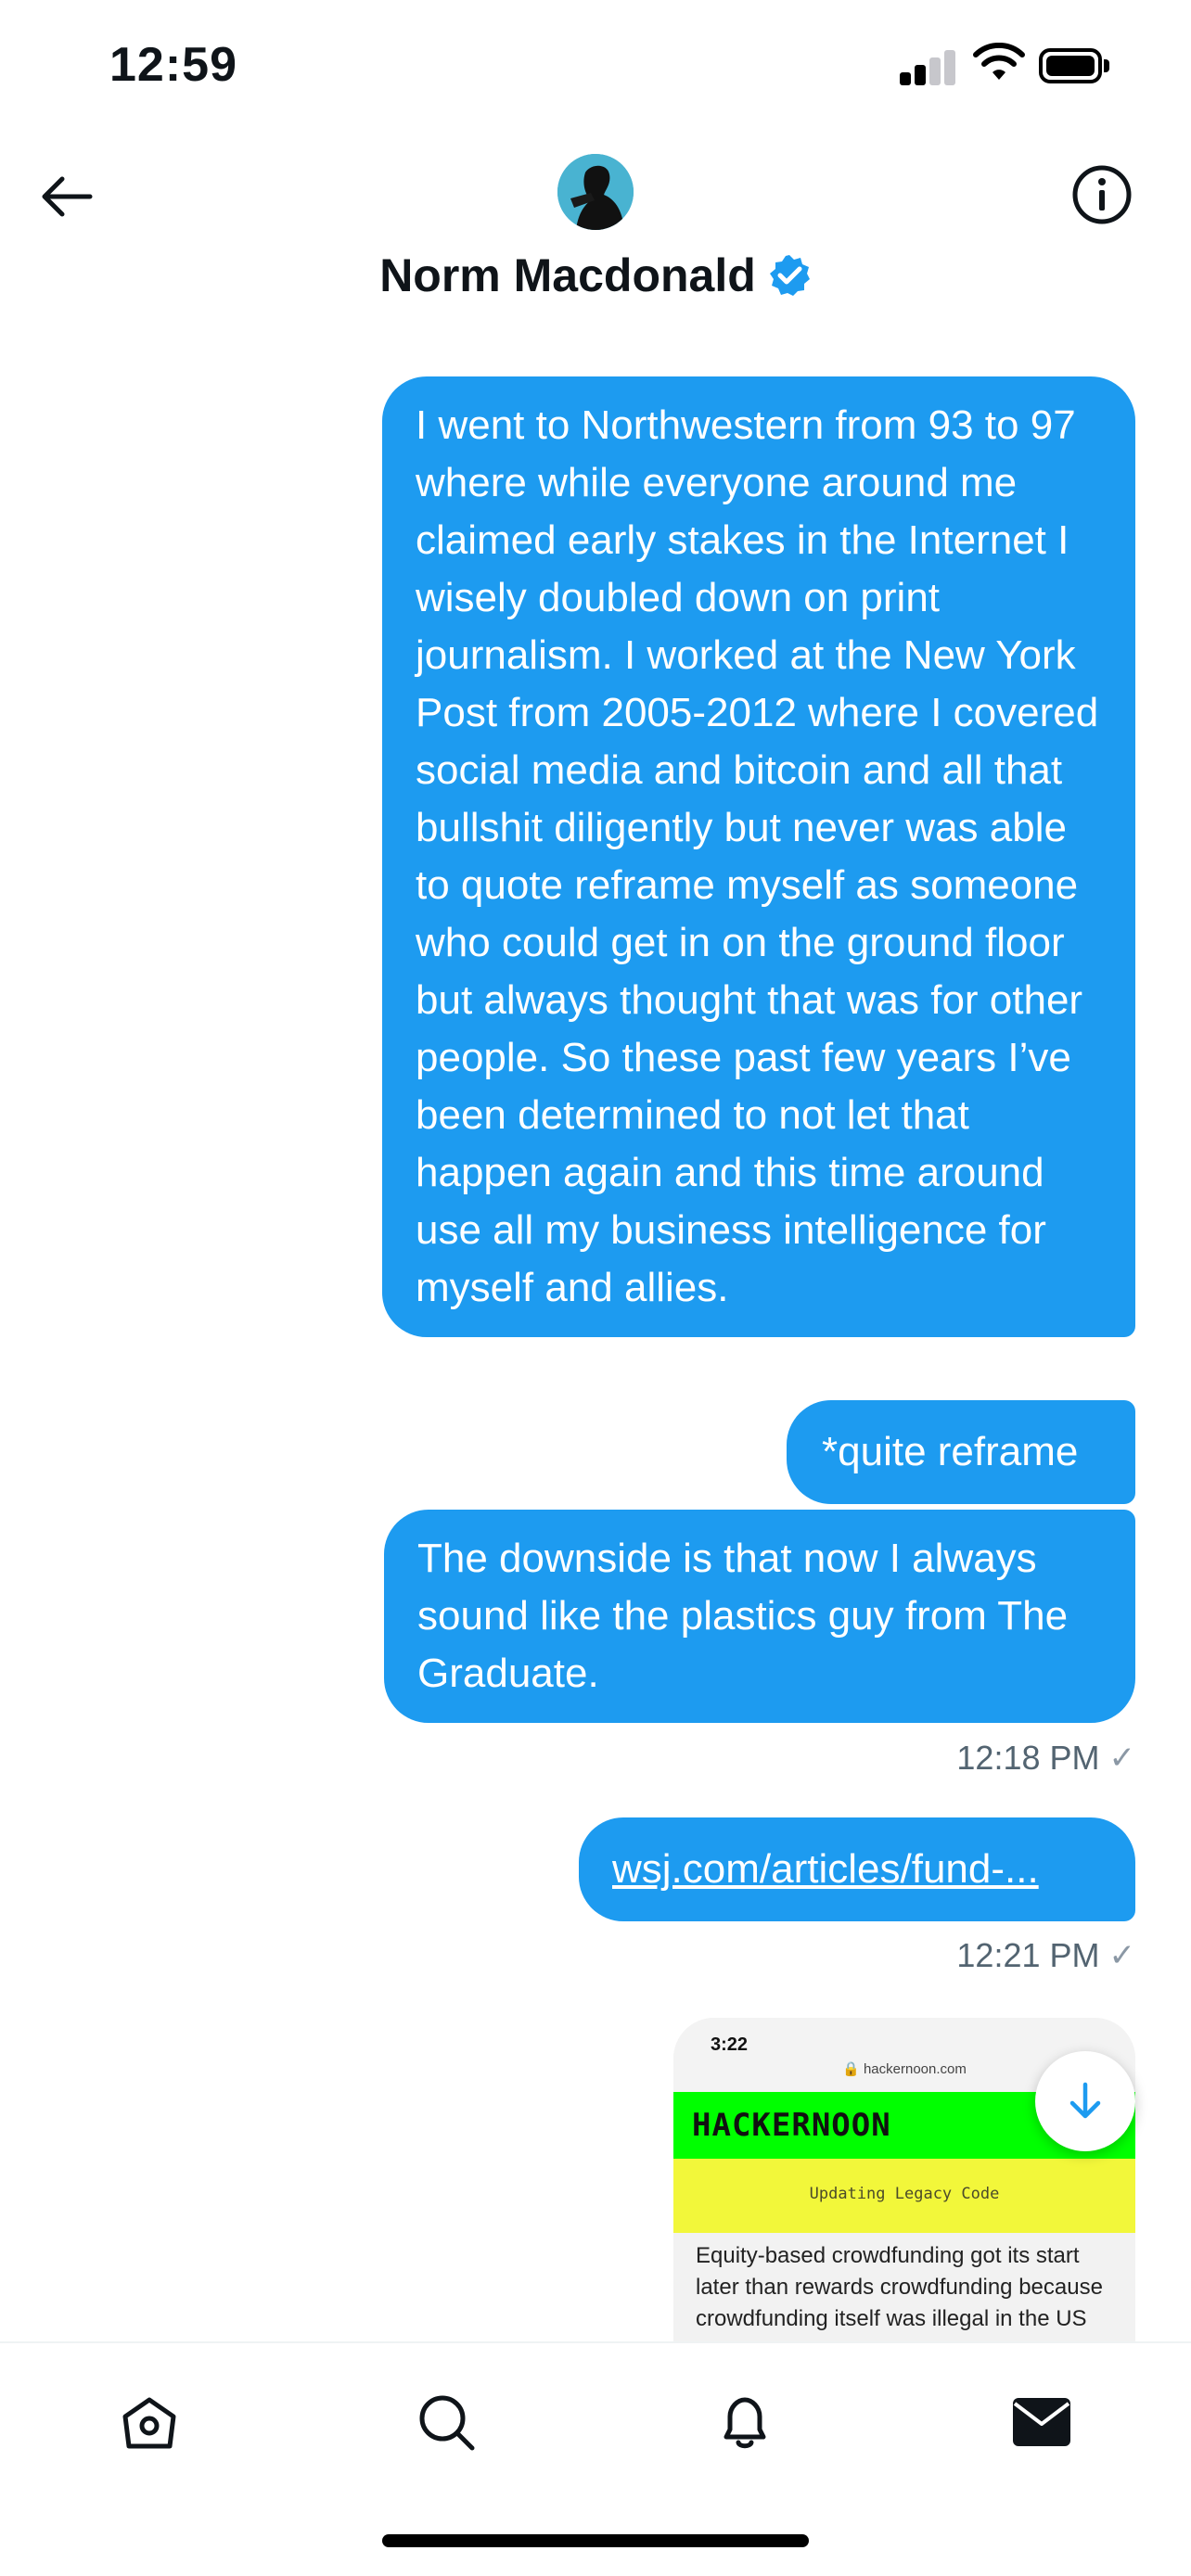 This screenshot has width=1191, height=2576. I want to click on arrow-down-icon, so click(1085, 2100).